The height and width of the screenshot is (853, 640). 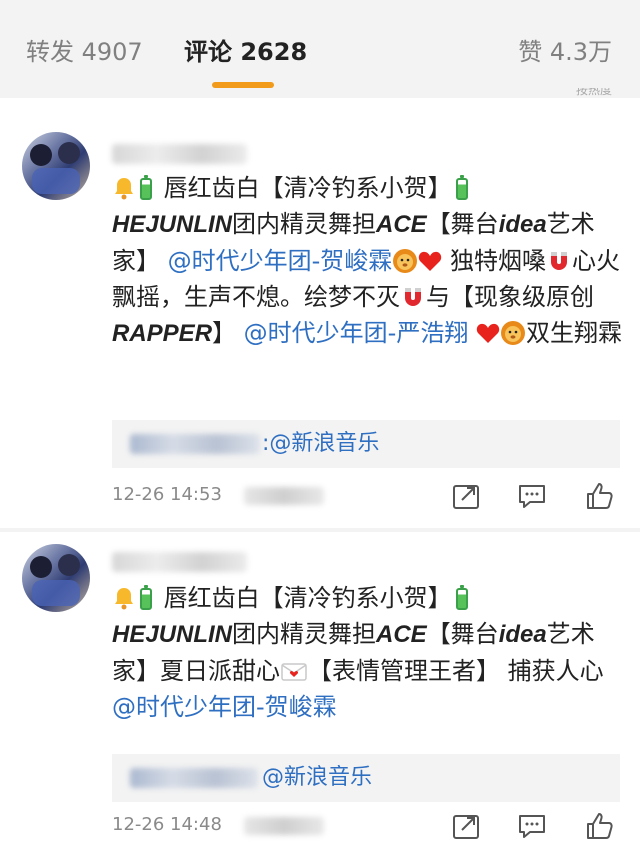 I want to click on source-quote: :@新浪音乐, so click(x=366, y=444).